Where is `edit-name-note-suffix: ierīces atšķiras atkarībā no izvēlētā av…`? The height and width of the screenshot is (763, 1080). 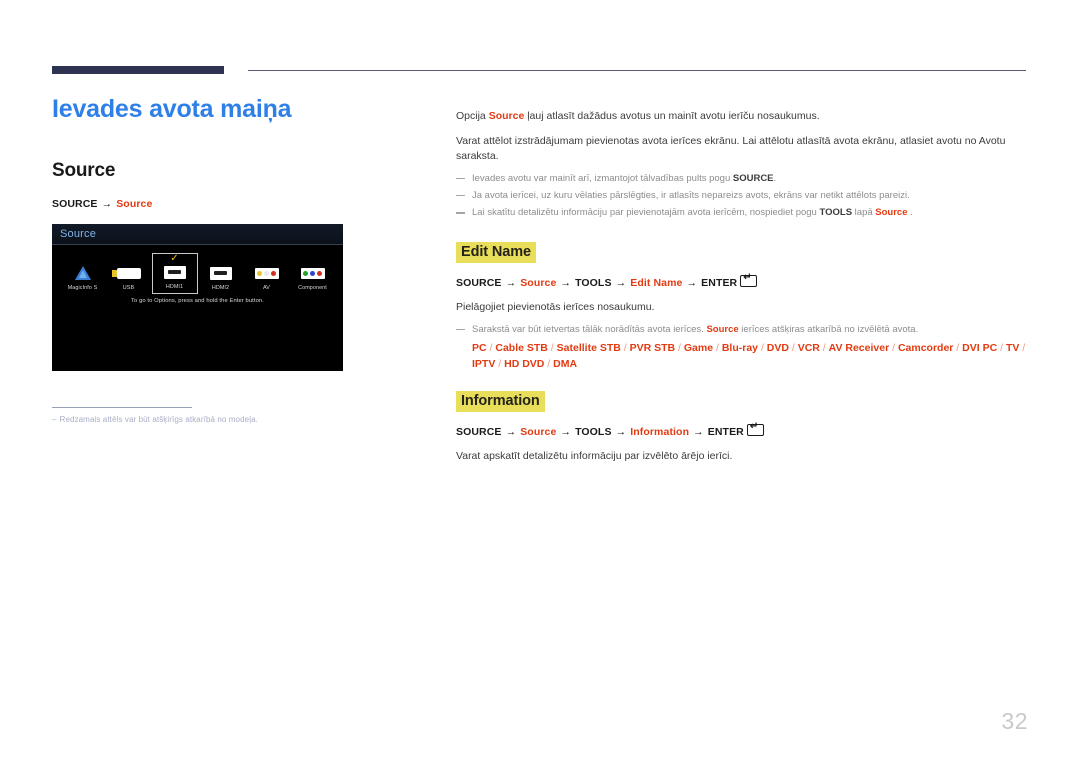
edit-name-note-suffix: ierīces atšķiras atkarībā no izvēlētā av… is located at coordinates (828, 329).